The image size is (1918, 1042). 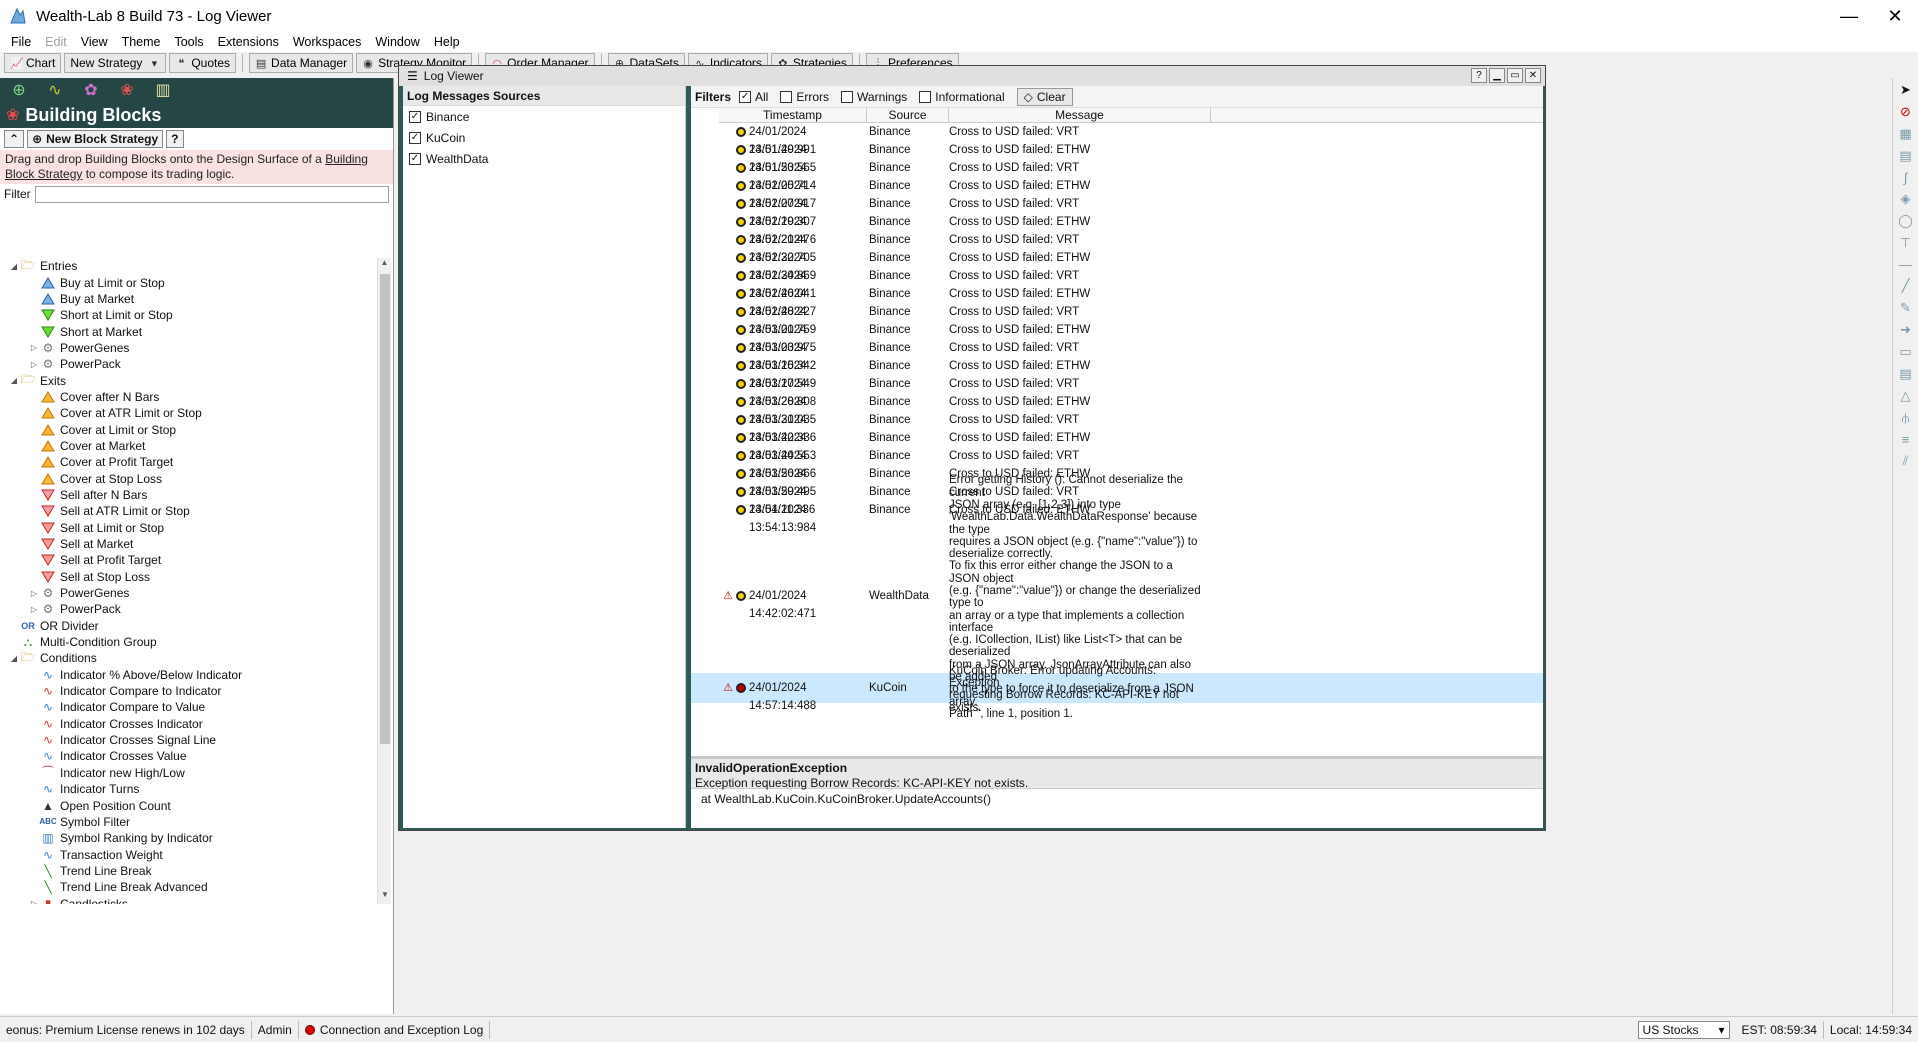 What do you see at coordinates (188, 348) in the screenshot?
I see `tree-item: ▷ ⚙ PowerGenes` at bounding box center [188, 348].